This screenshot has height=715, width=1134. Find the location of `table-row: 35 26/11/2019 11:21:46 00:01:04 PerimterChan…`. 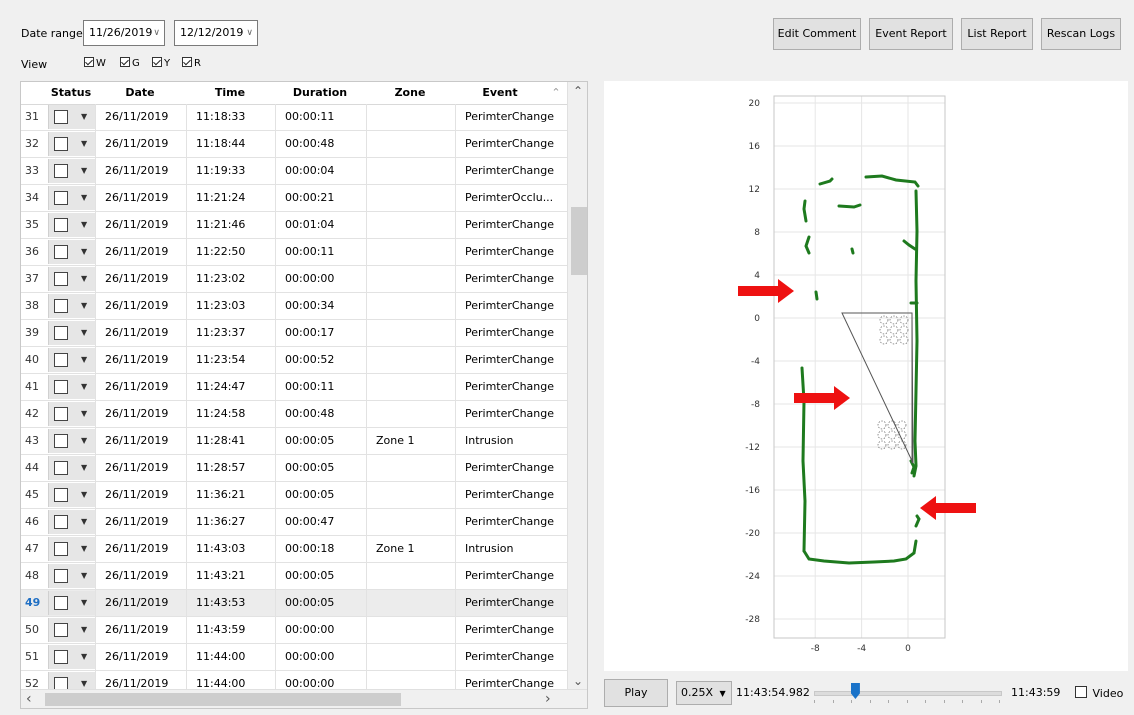

table-row: 35 26/11/2019 11:21:46 00:01:04 PerimterChan… is located at coordinates (295, 225).